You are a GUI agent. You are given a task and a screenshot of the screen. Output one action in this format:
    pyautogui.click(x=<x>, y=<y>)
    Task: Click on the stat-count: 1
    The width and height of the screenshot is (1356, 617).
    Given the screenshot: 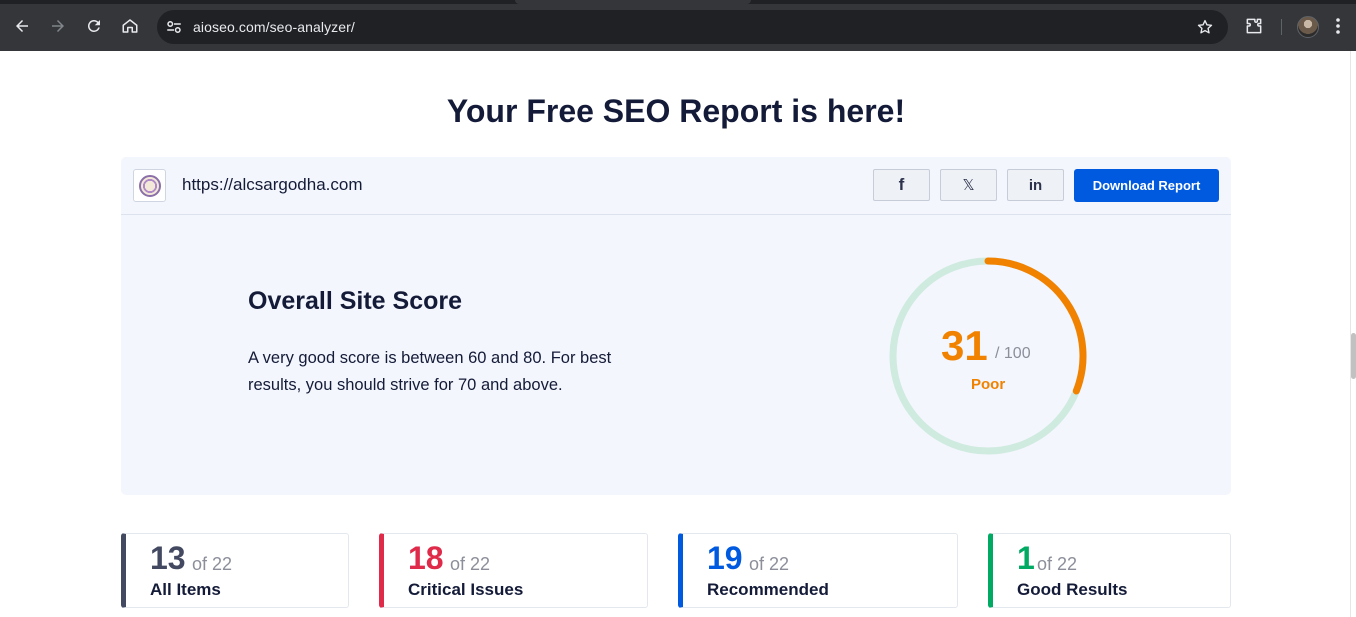 What is the action you would take?
    pyautogui.click(x=1026, y=558)
    